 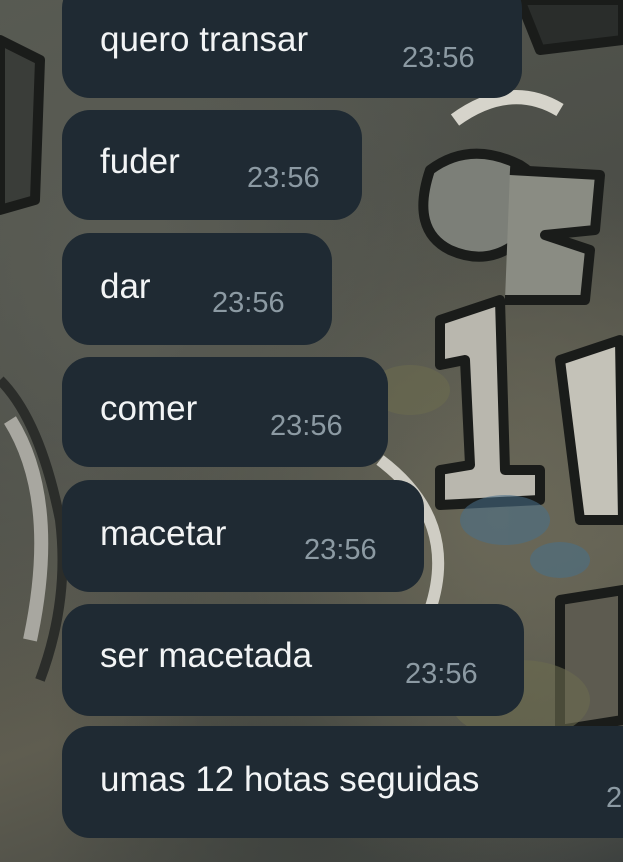 What do you see at coordinates (125, 286) in the screenshot?
I see `message-text: dar` at bounding box center [125, 286].